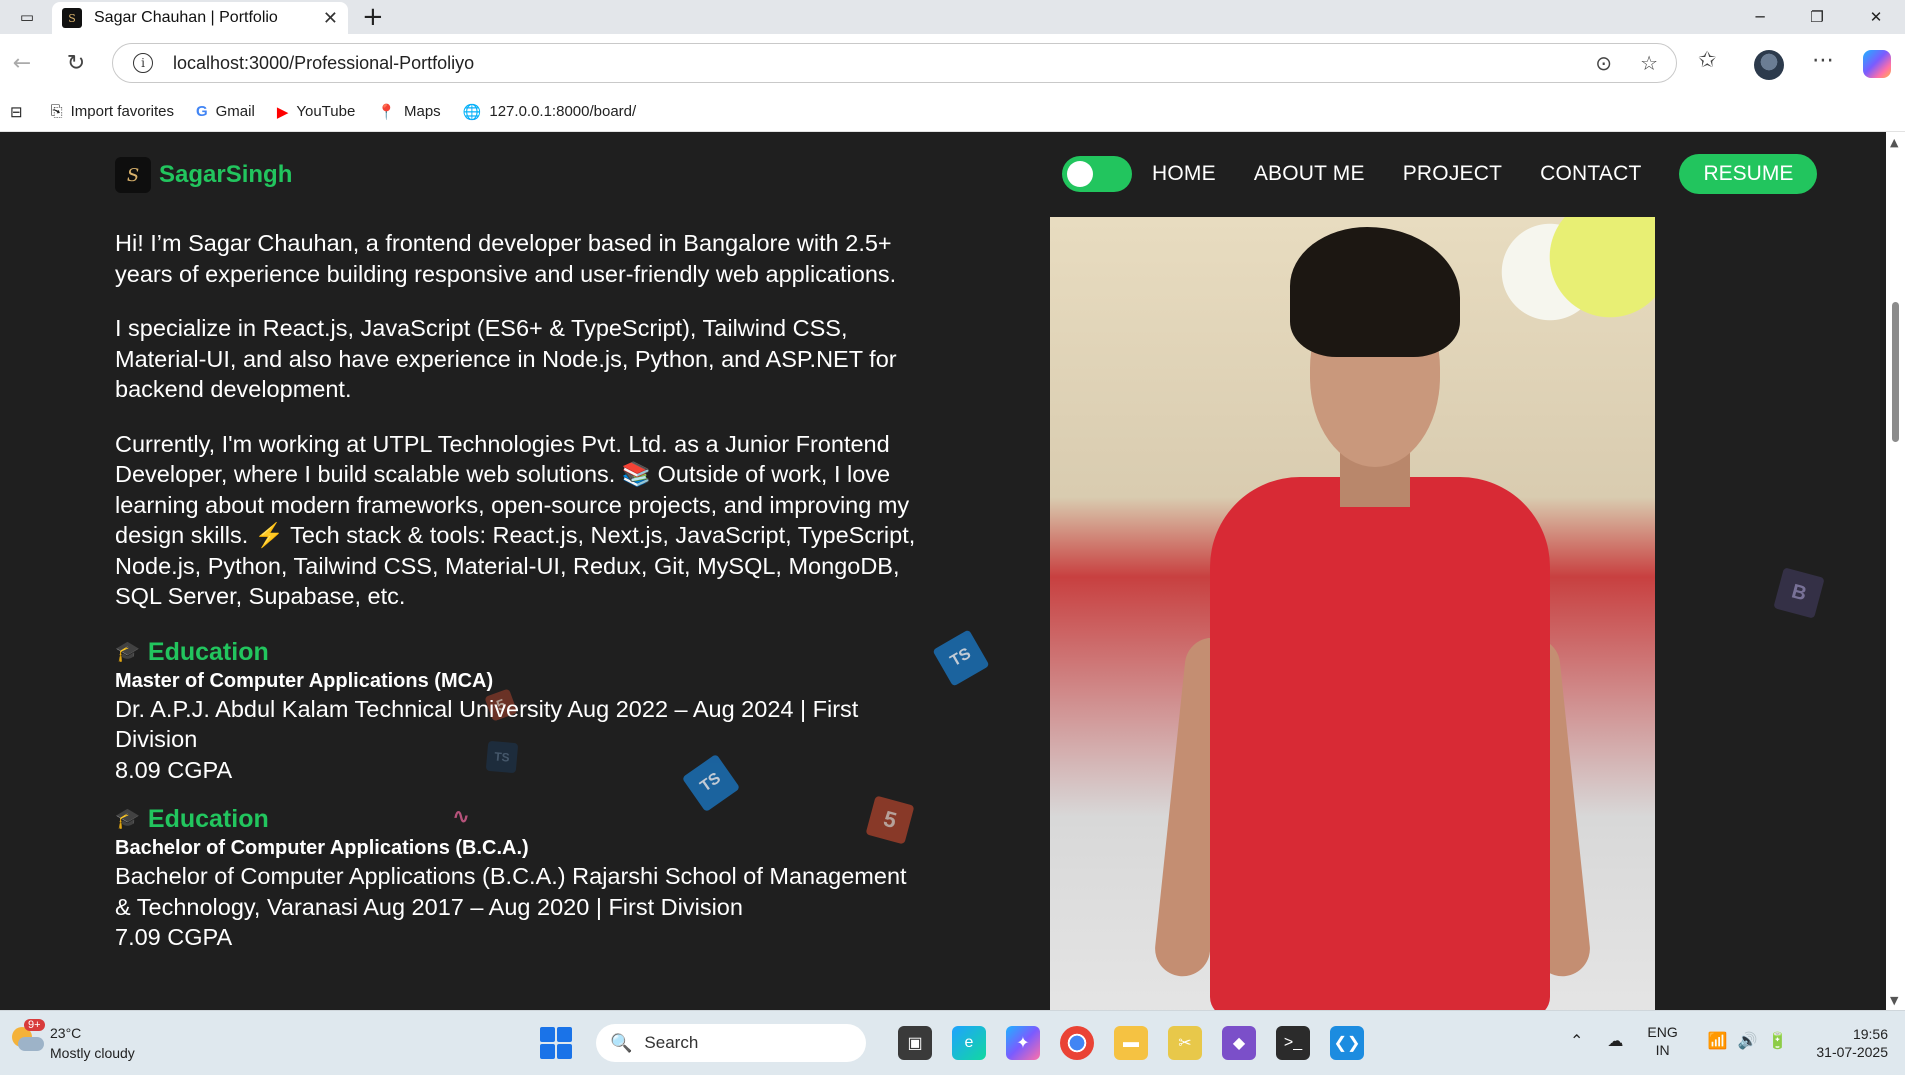 The width and height of the screenshot is (1905, 1075). I want to click on edge-icon: e, so click(969, 1043).